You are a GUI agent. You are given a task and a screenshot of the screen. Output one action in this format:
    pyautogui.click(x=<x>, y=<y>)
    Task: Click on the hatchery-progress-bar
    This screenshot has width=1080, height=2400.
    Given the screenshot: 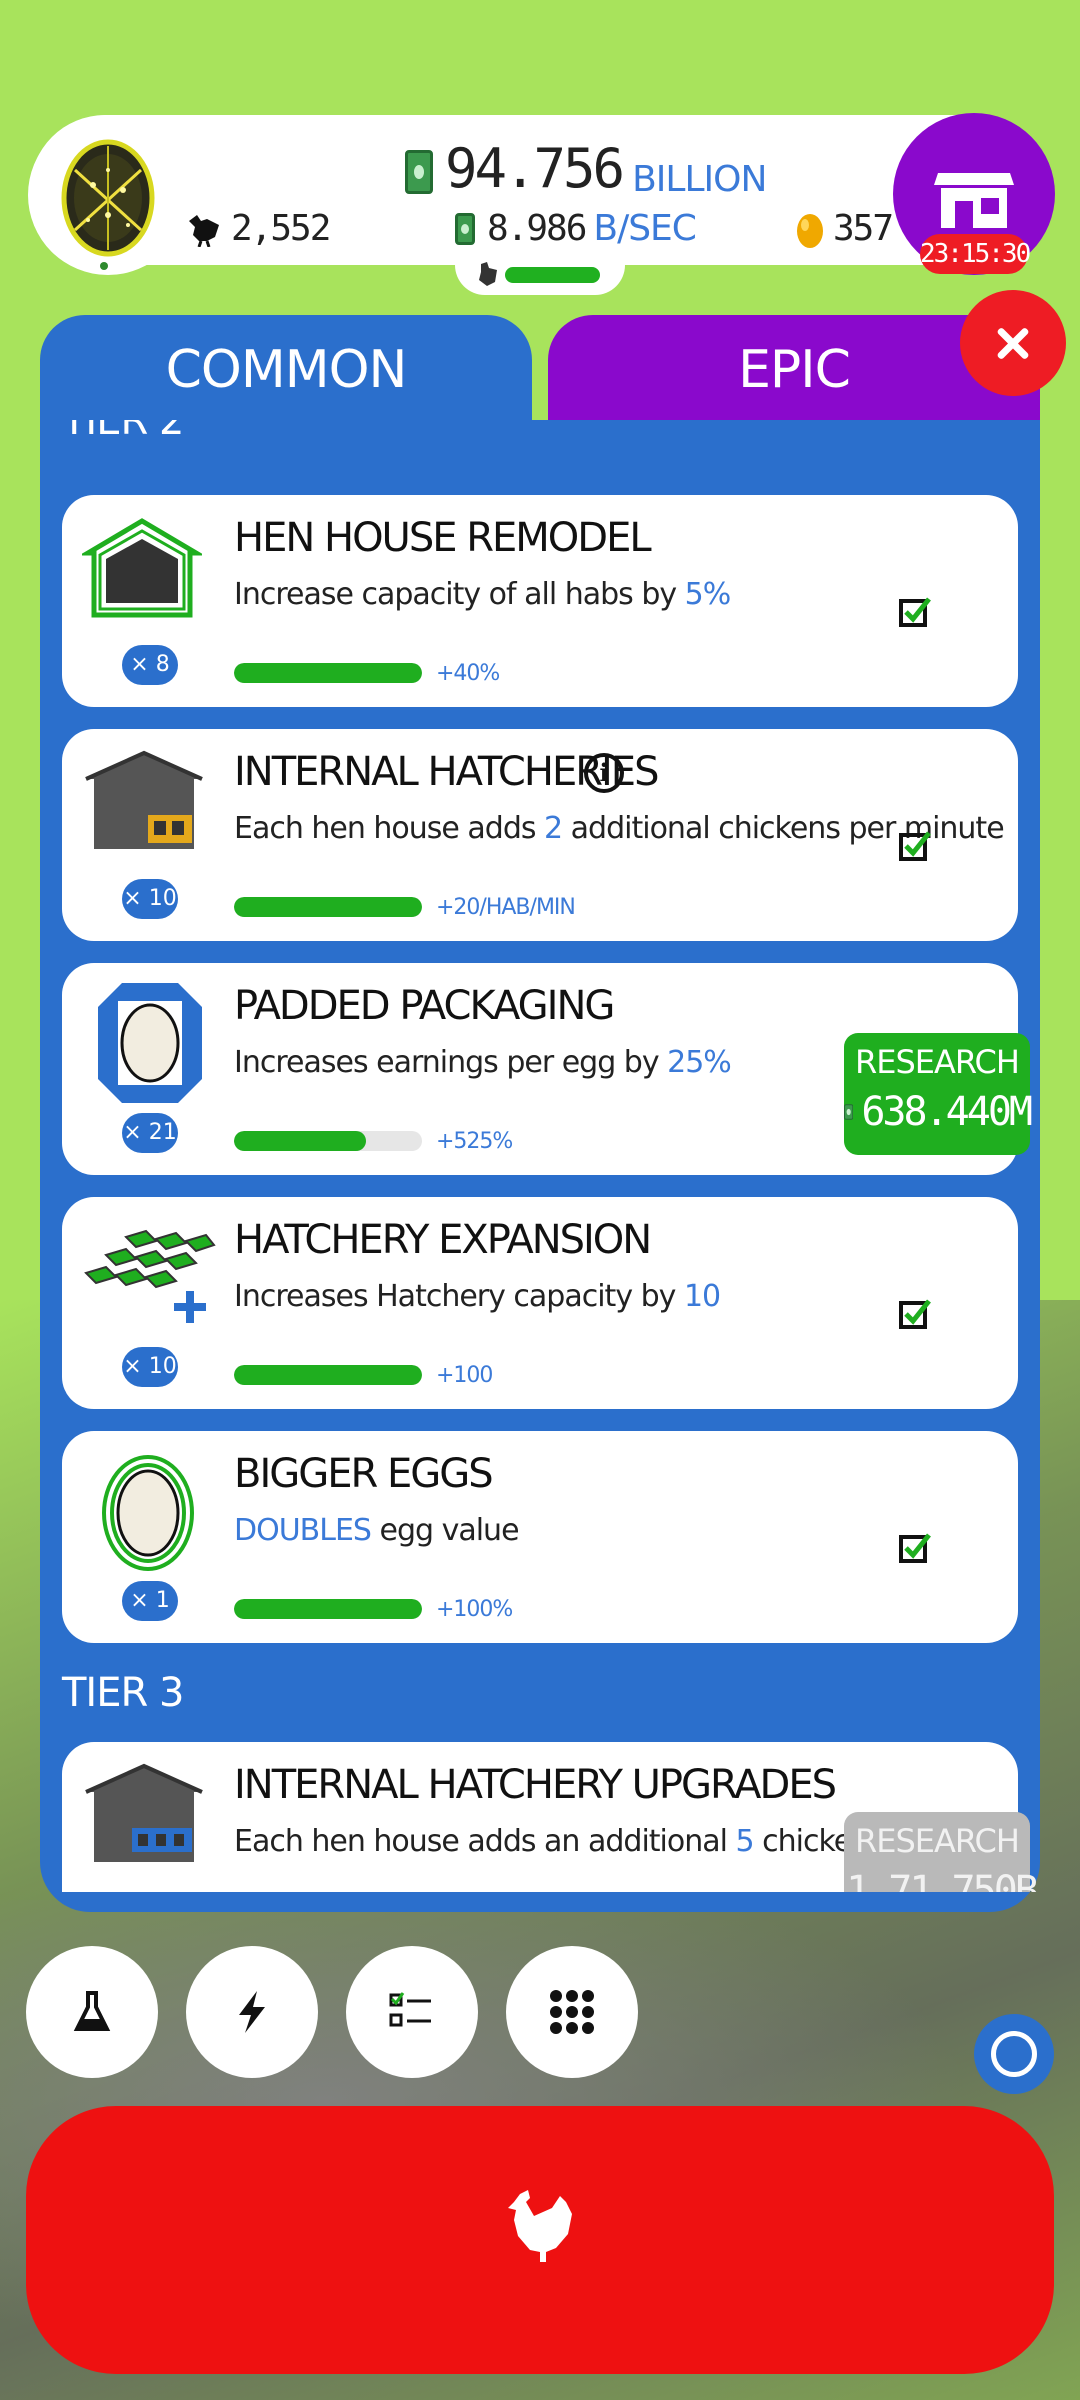 What is the action you would take?
    pyautogui.click(x=553, y=275)
    